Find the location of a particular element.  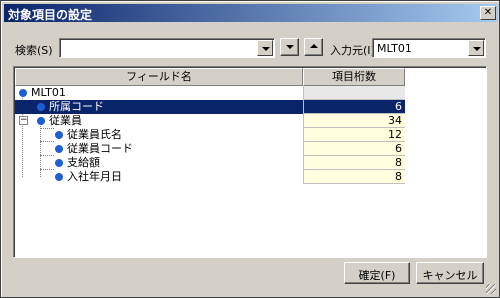

source-dropdown-button is located at coordinates (476, 48).